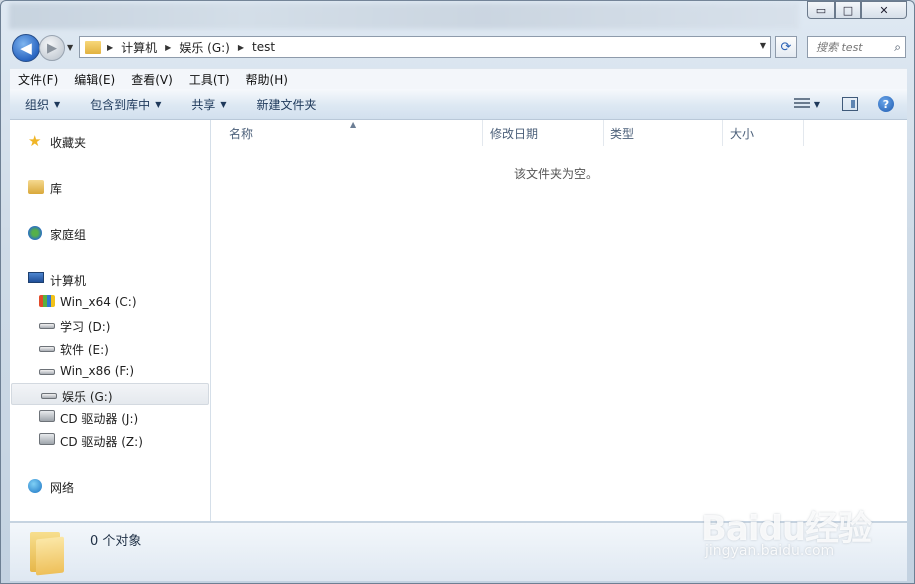 The image size is (915, 584). I want to click on sidebar-item-label: 收藏夹, so click(68, 143).